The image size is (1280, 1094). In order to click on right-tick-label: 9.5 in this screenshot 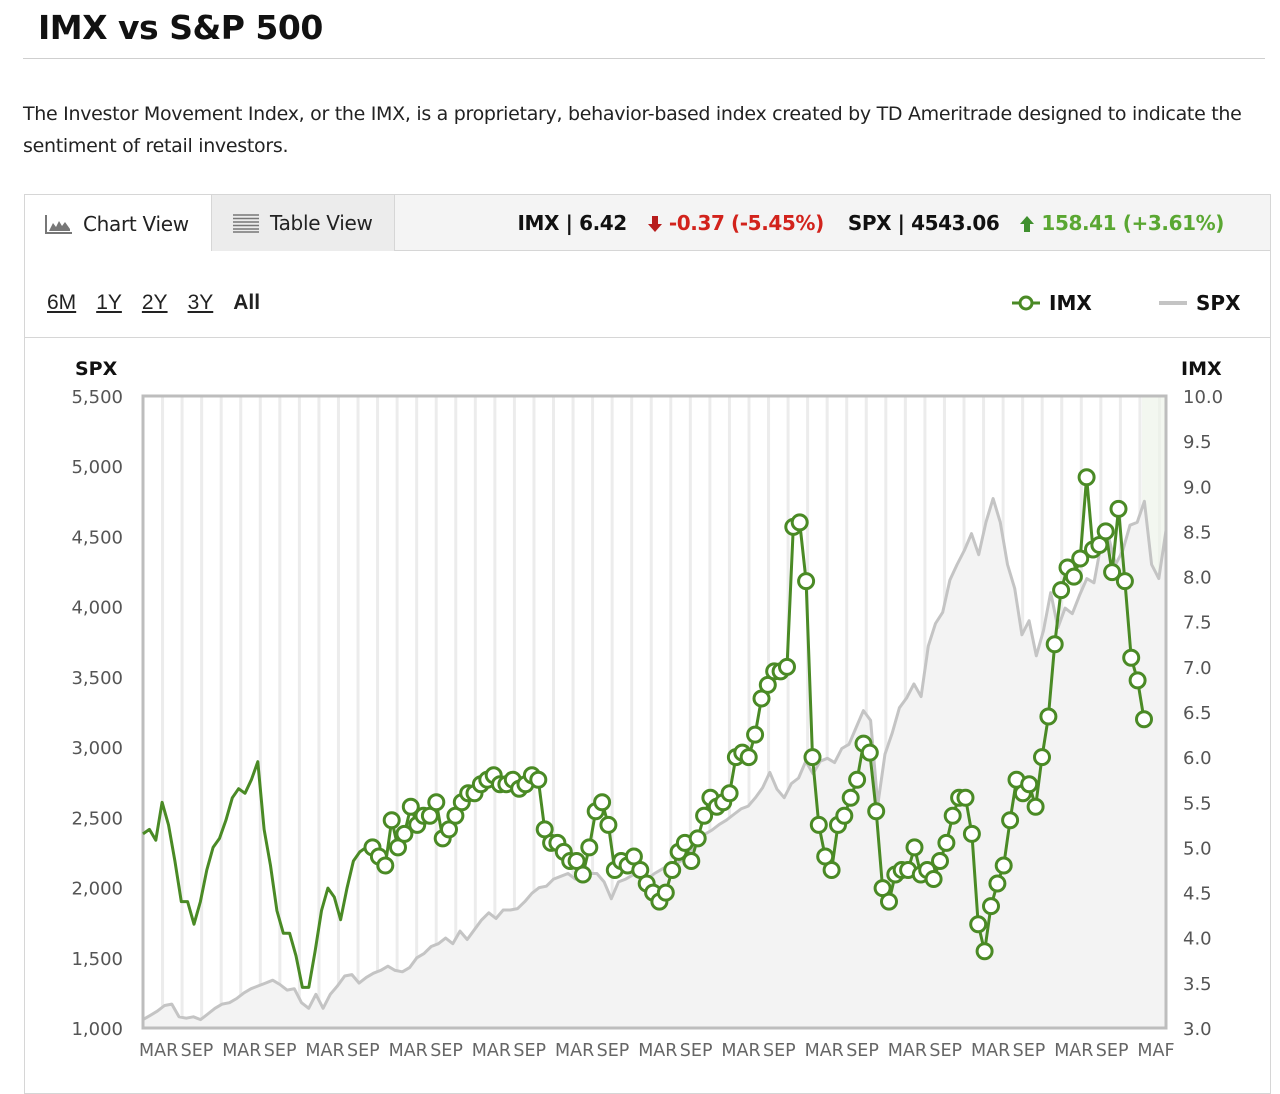, I will do `click(1197, 442)`.